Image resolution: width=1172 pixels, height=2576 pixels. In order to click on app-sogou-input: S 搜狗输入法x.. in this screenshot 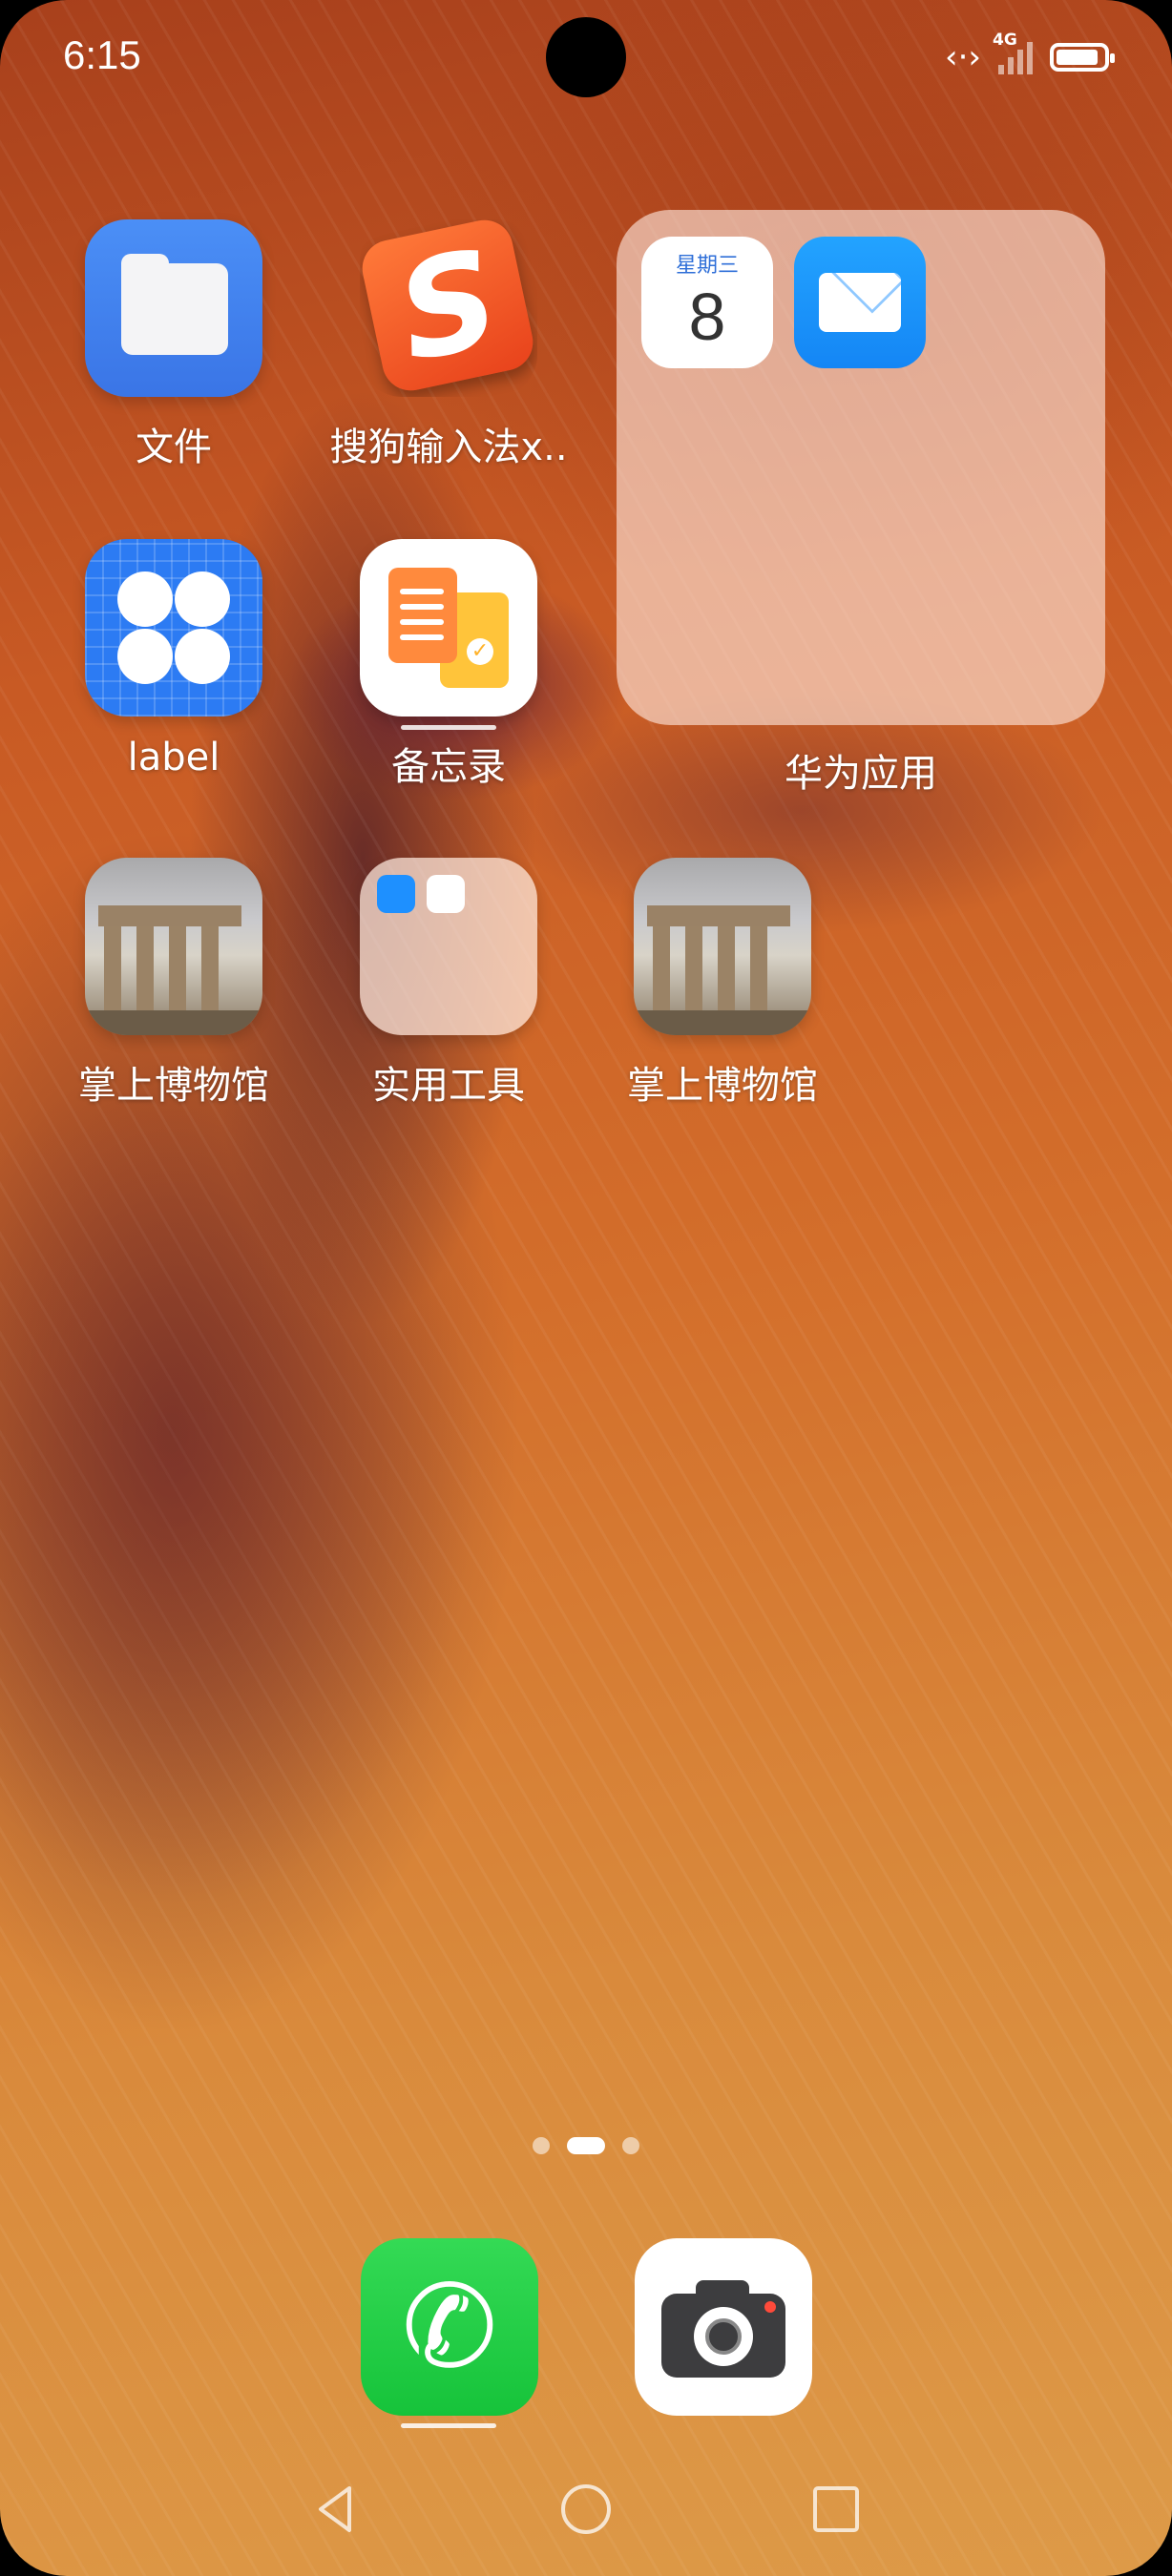, I will do `click(448, 345)`.